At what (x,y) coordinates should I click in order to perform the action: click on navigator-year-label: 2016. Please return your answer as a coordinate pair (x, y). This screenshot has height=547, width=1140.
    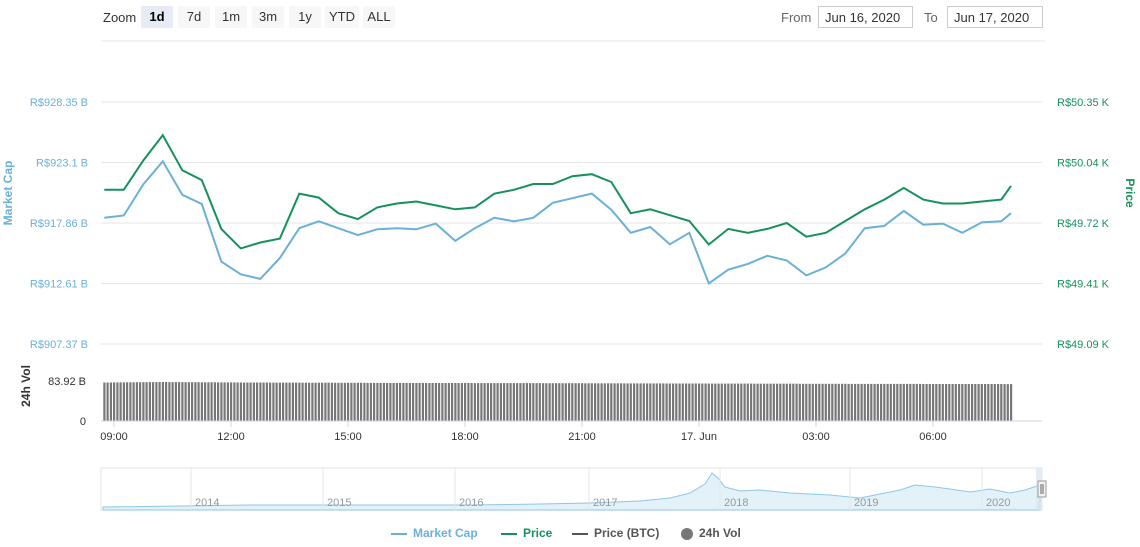
    Looking at the image, I should click on (471, 503).